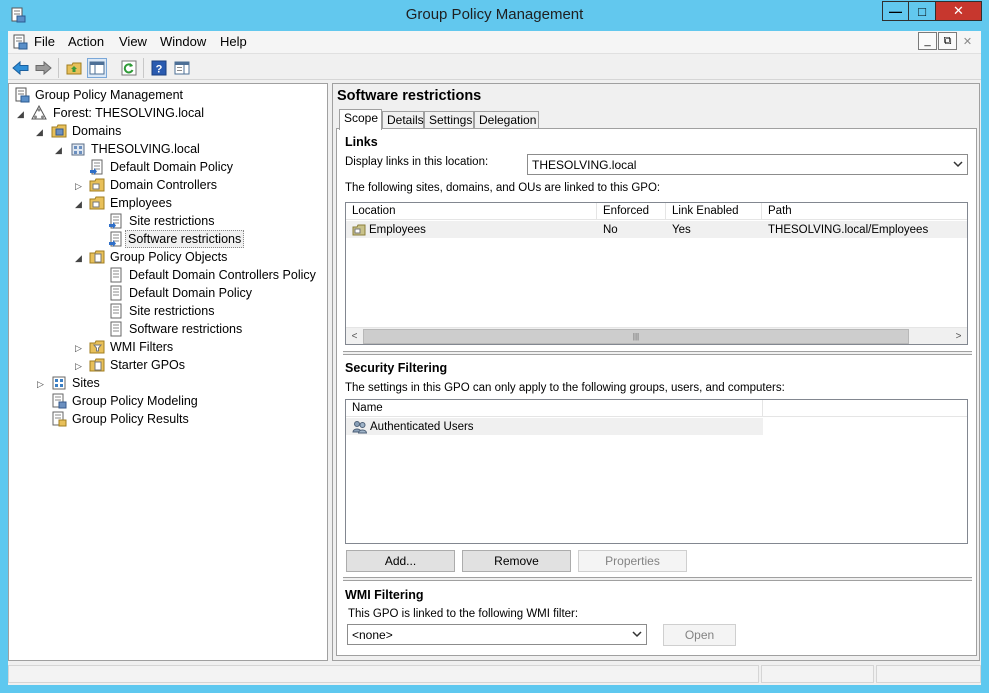 This screenshot has width=989, height=693. What do you see at coordinates (681, 229) in the screenshot?
I see `cell-link-enabled: Yes` at bounding box center [681, 229].